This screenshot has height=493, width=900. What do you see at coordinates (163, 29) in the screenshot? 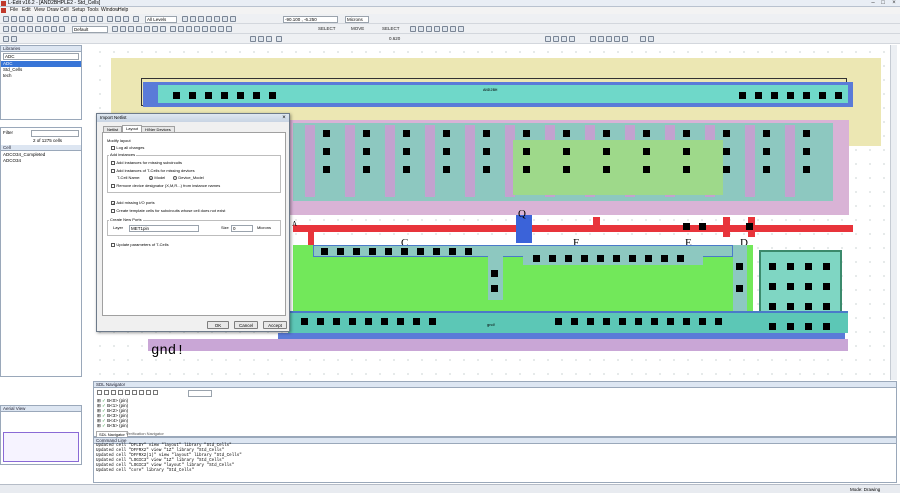
I see `ungroup-icon` at bounding box center [163, 29].